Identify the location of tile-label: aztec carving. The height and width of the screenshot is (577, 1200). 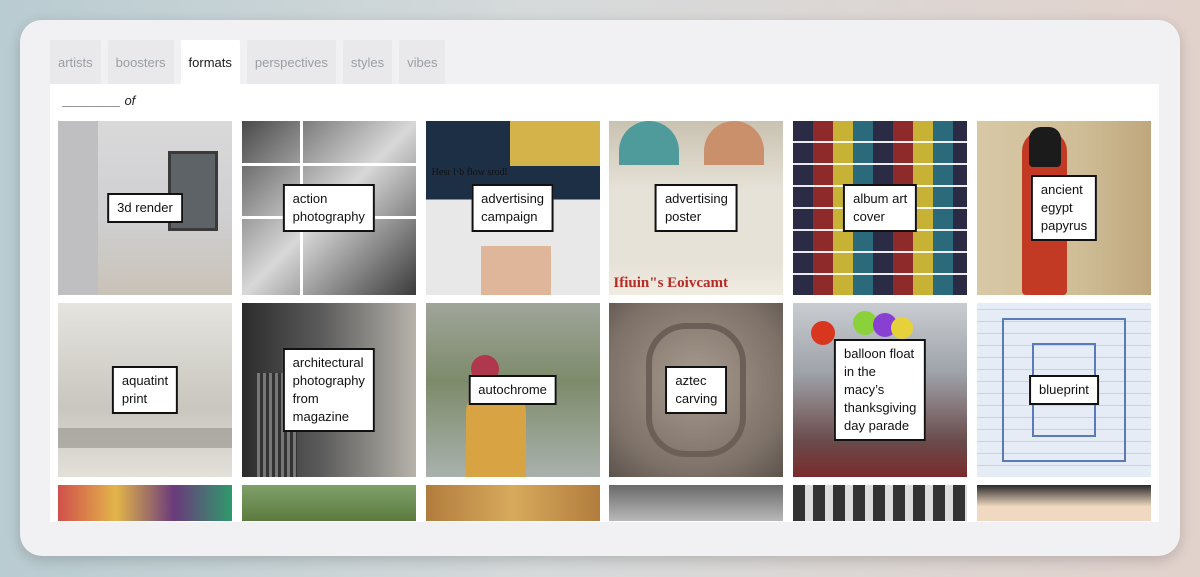
(696, 390).